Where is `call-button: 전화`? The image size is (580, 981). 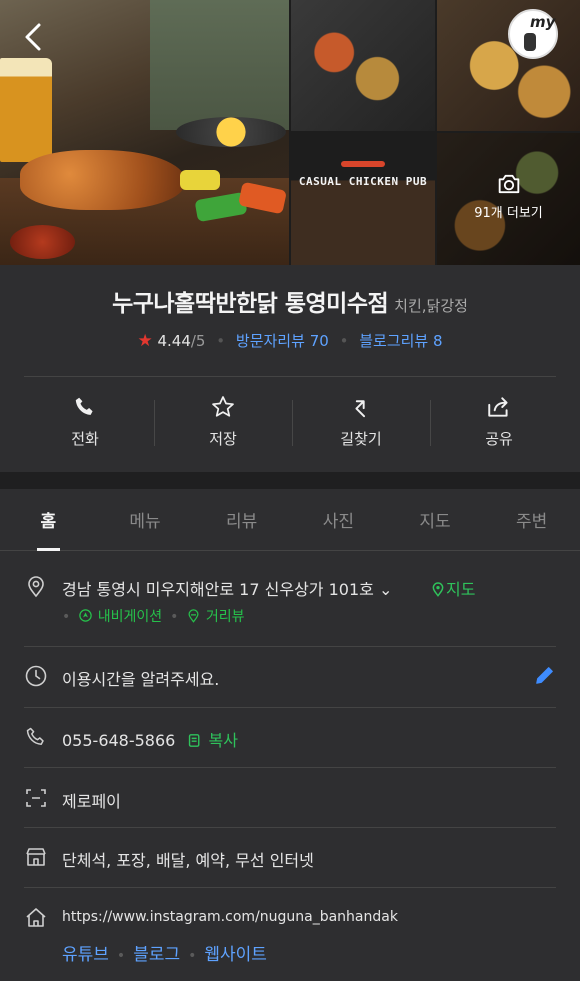
call-button: 전화 is located at coordinates (85, 425).